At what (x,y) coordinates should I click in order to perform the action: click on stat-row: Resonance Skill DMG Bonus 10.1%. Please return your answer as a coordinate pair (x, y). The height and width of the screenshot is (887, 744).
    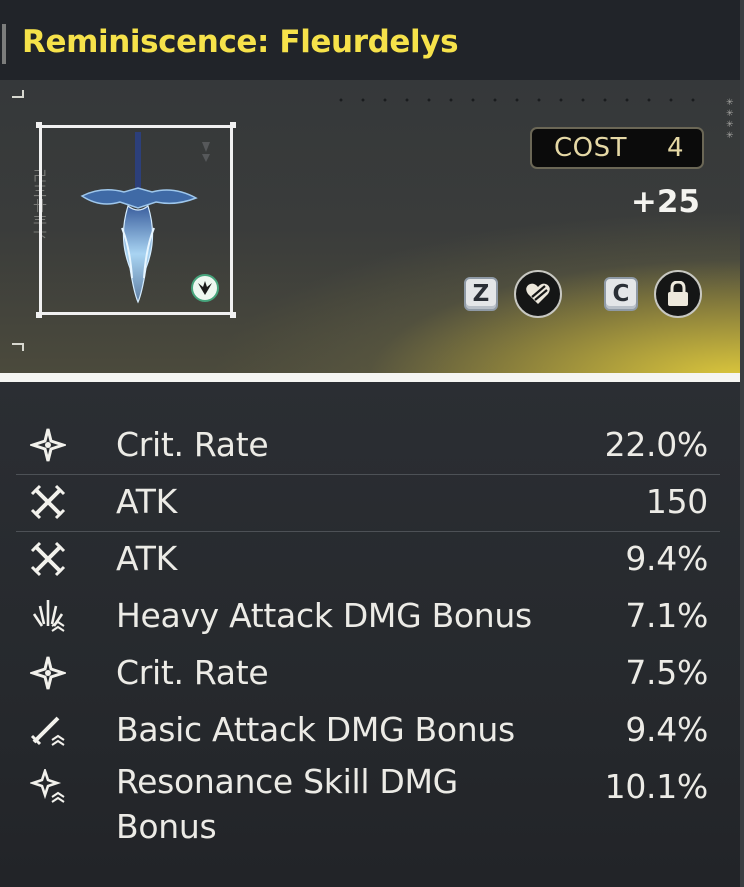
    Looking at the image, I should click on (368, 807).